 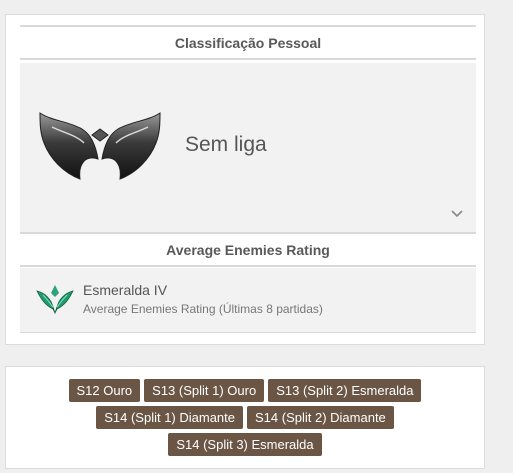 I want to click on average-enemies-title: Average Enemies Rating, so click(x=248, y=249).